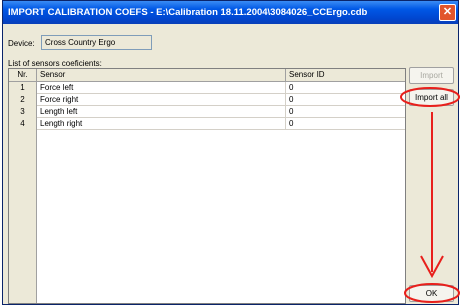  I want to click on sensors-list-label: List of sensors coeficients:, so click(55, 63).